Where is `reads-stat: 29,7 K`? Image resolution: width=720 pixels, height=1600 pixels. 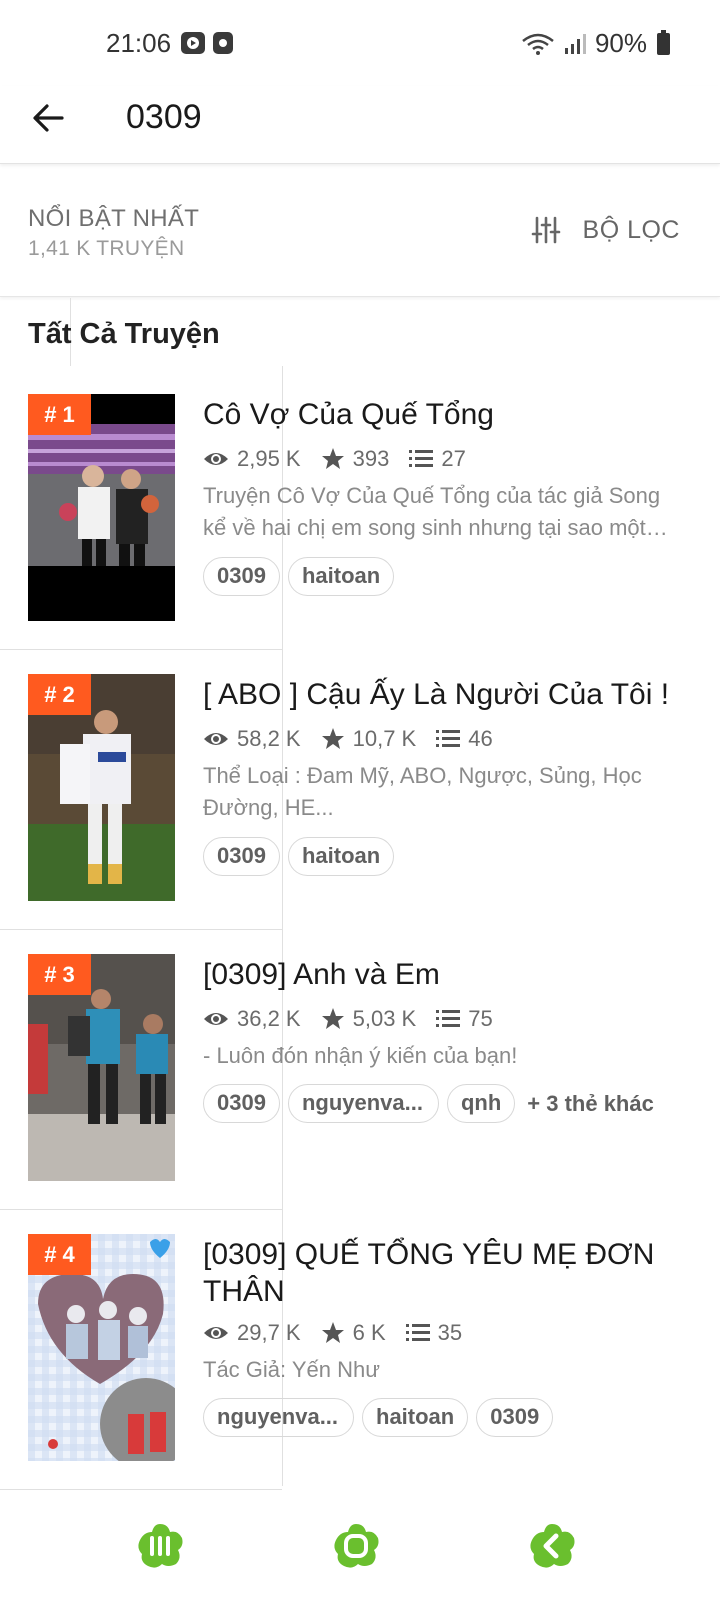
reads-stat: 29,7 K is located at coordinates (252, 1333).